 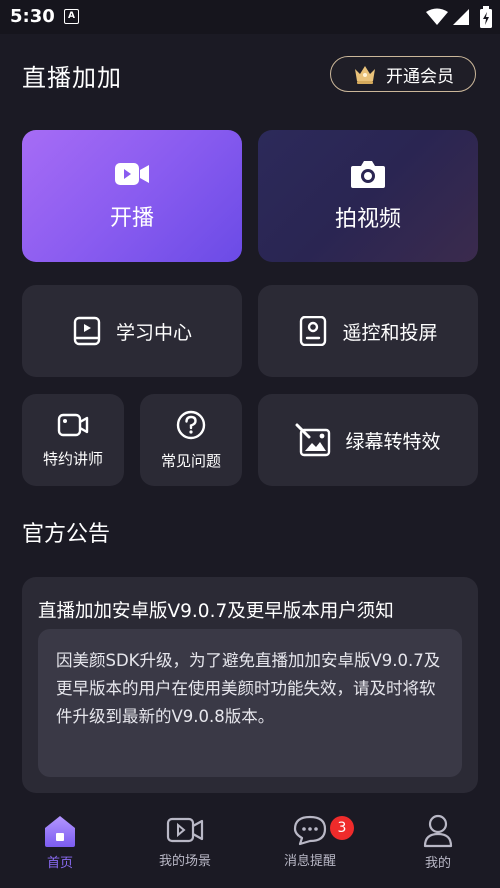 What do you see at coordinates (131, 218) in the screenshot?
I see `start-live-label: 开播` at bounding box center [131, 218].